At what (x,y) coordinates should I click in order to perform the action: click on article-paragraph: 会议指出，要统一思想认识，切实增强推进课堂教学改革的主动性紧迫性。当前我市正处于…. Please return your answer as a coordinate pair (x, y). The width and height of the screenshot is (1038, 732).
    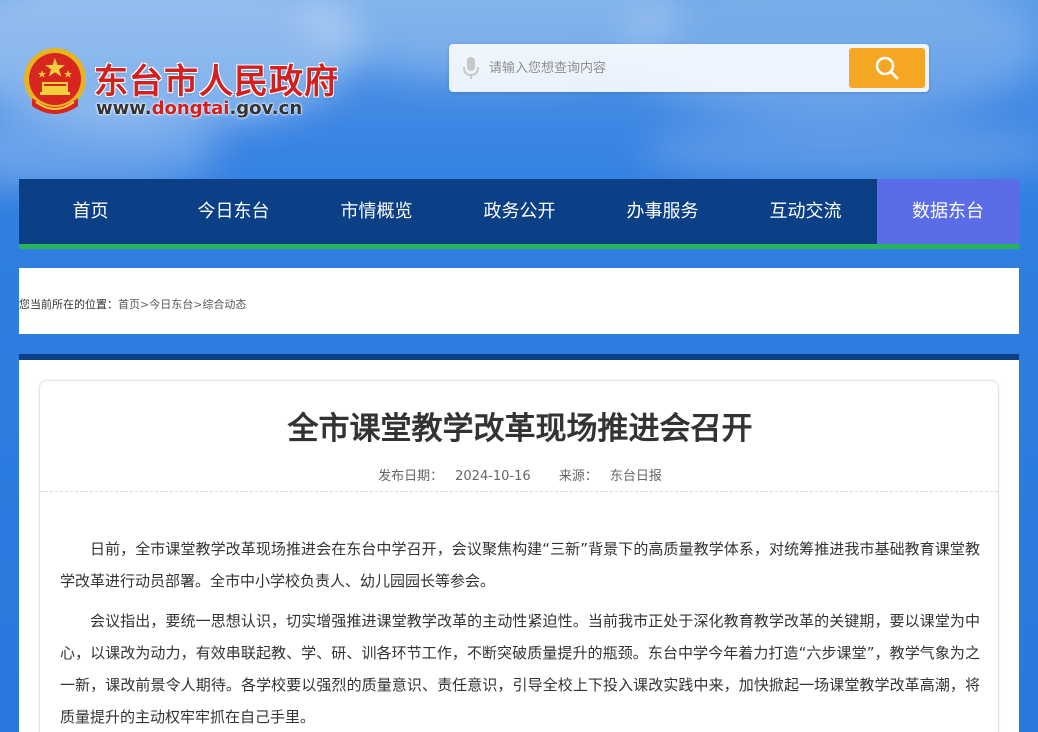
    Looking at the image, I should click on (520, 669).